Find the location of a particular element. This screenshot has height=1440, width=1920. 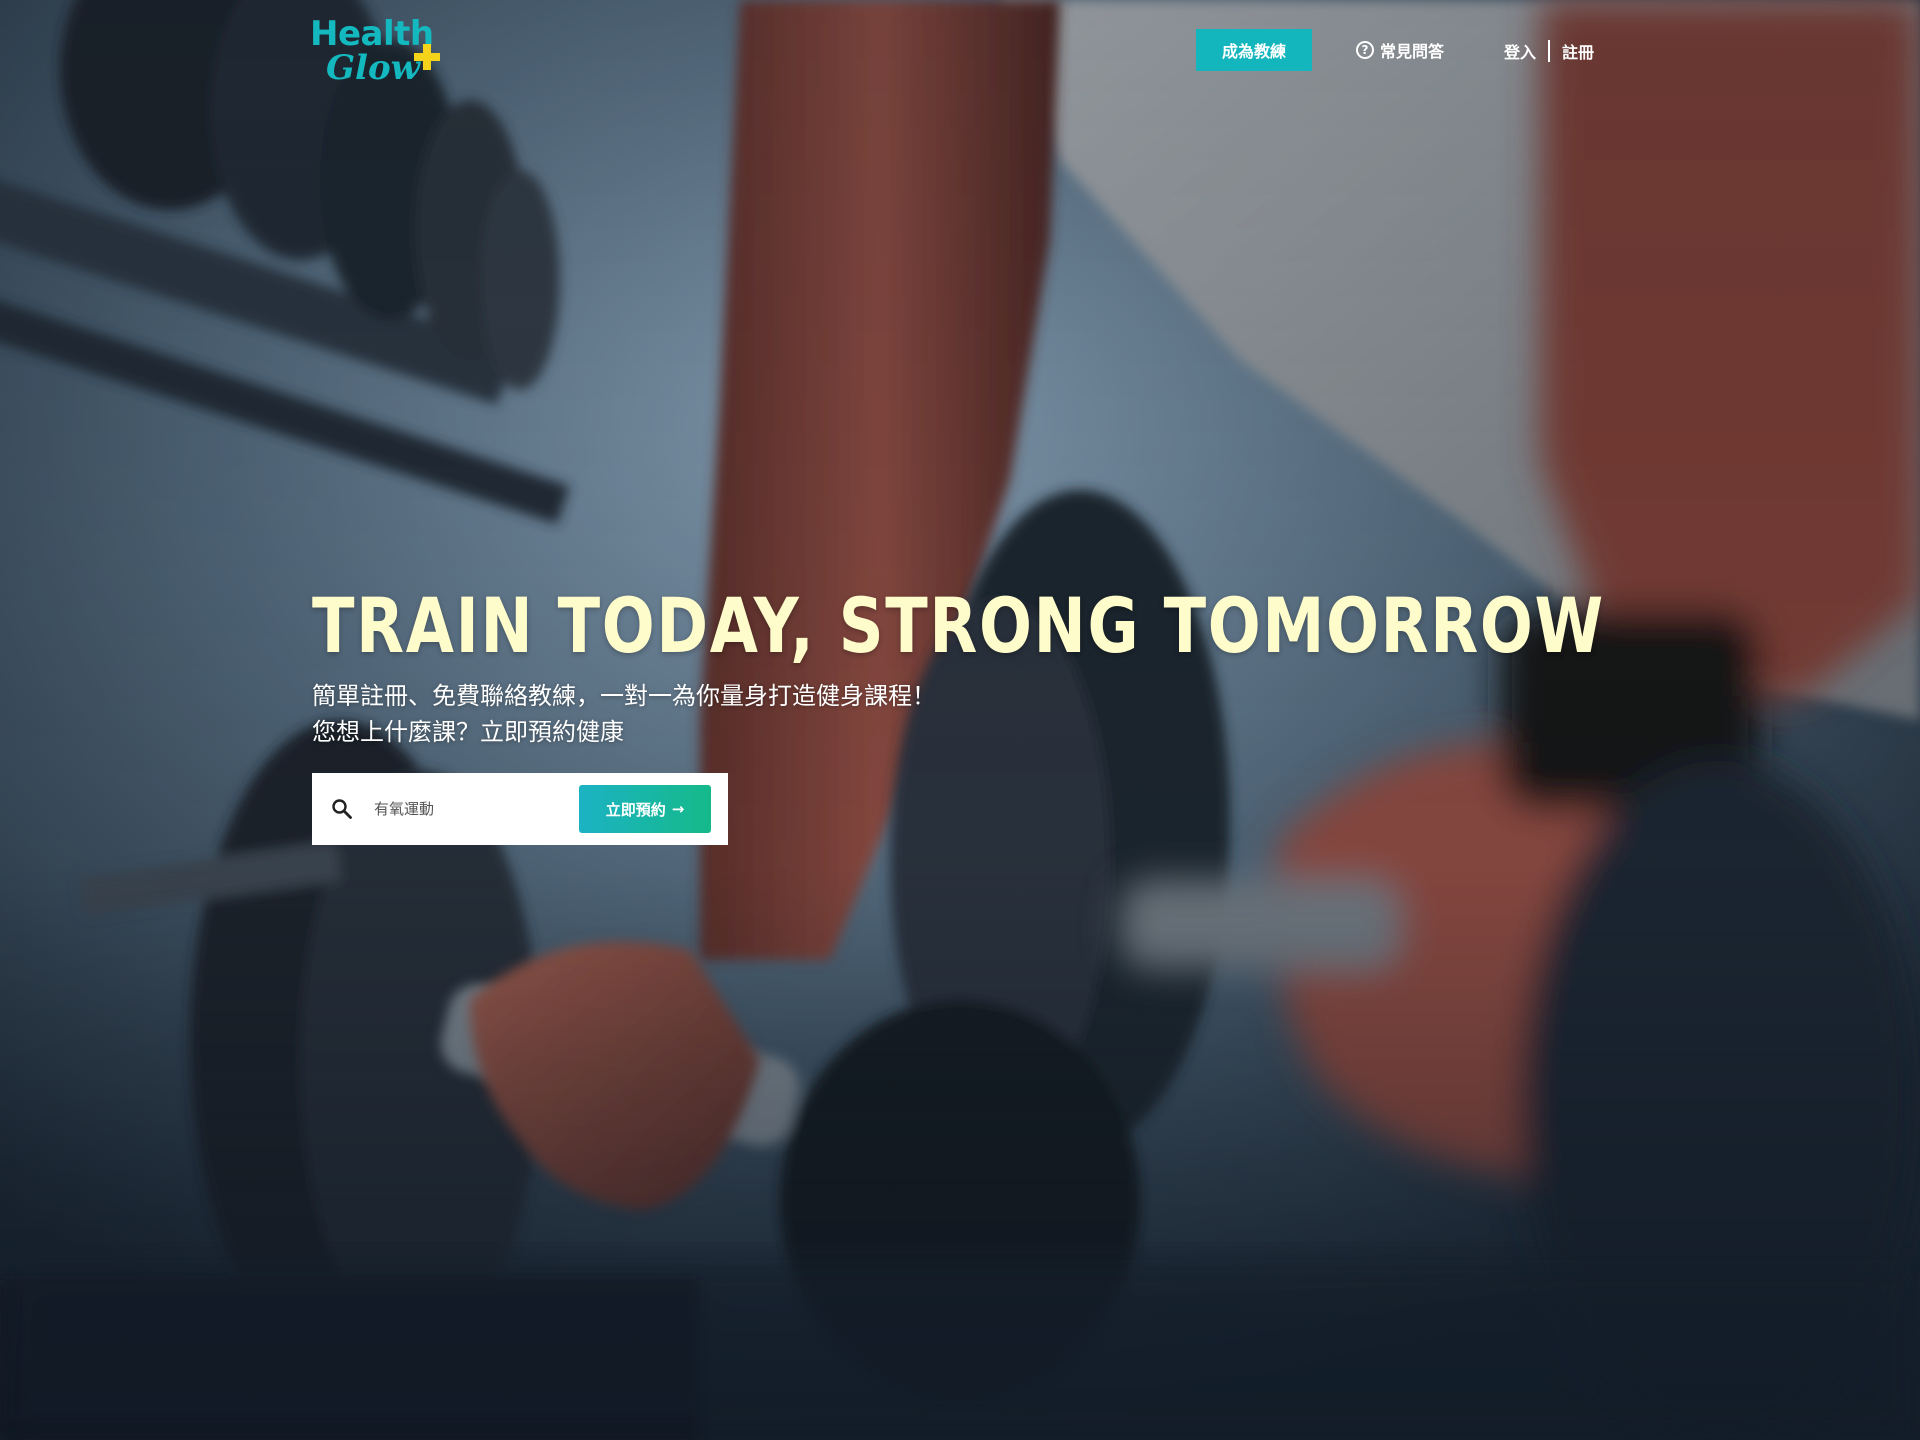

register-link: 註冊 is located at coordinates (1578, 51).